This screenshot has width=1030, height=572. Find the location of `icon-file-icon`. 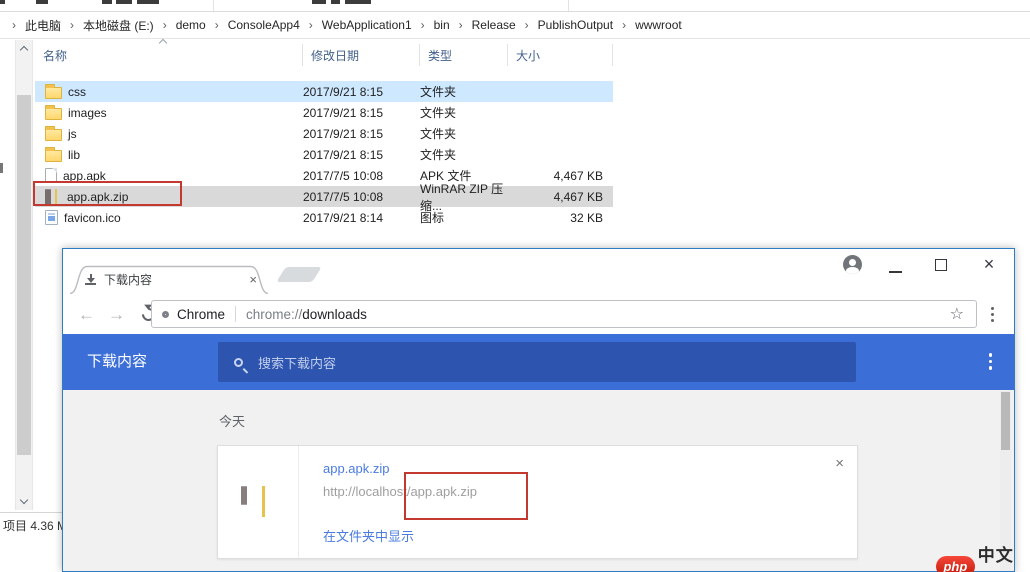

icon-file-icon is located at coordinates (51, 217).